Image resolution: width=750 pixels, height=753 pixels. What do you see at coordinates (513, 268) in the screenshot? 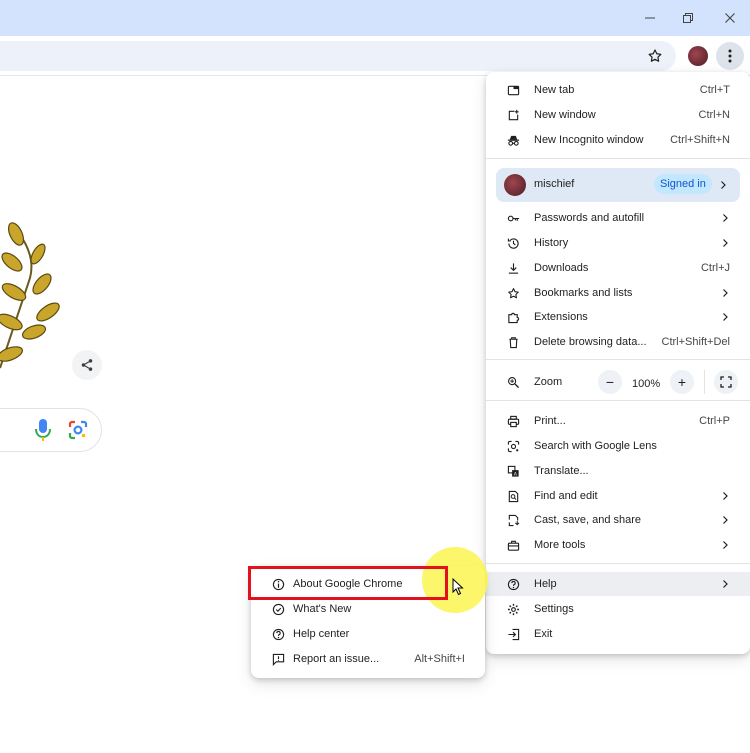
I see `download-icon` at bounding box center [513, 268].